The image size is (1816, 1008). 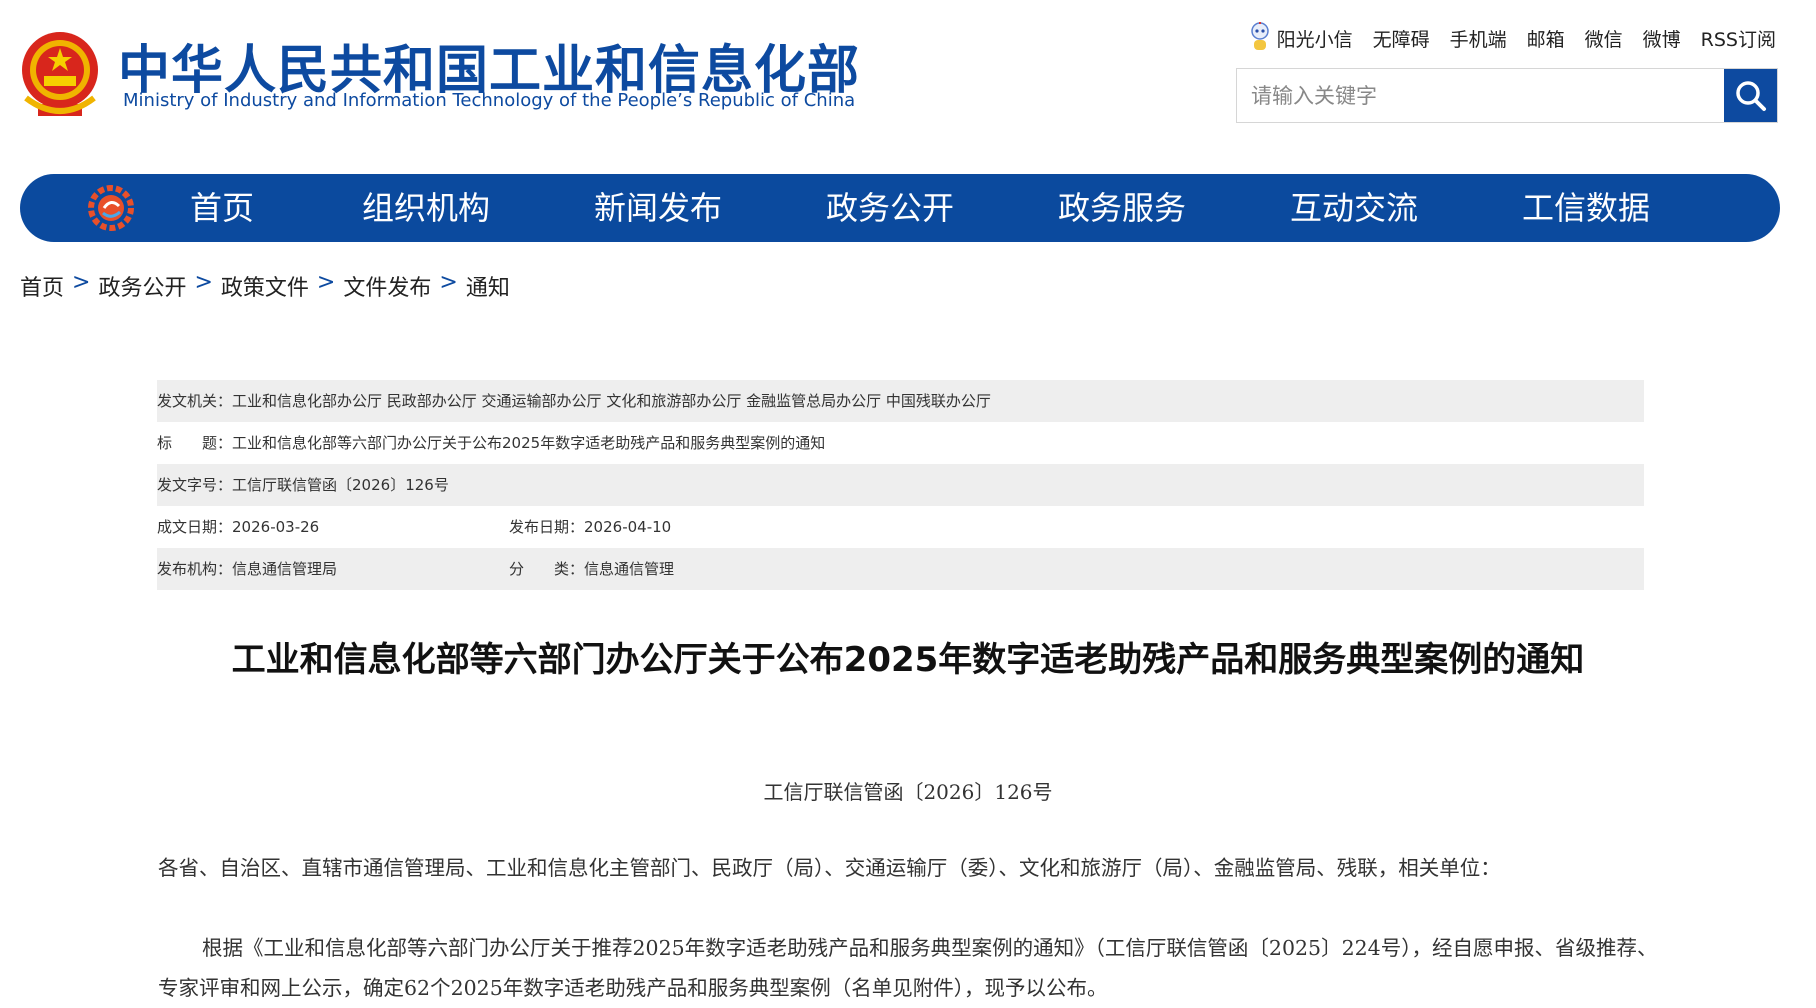 I want to click on link-accessibility: 无障碍, so click(x=1401, y=38).